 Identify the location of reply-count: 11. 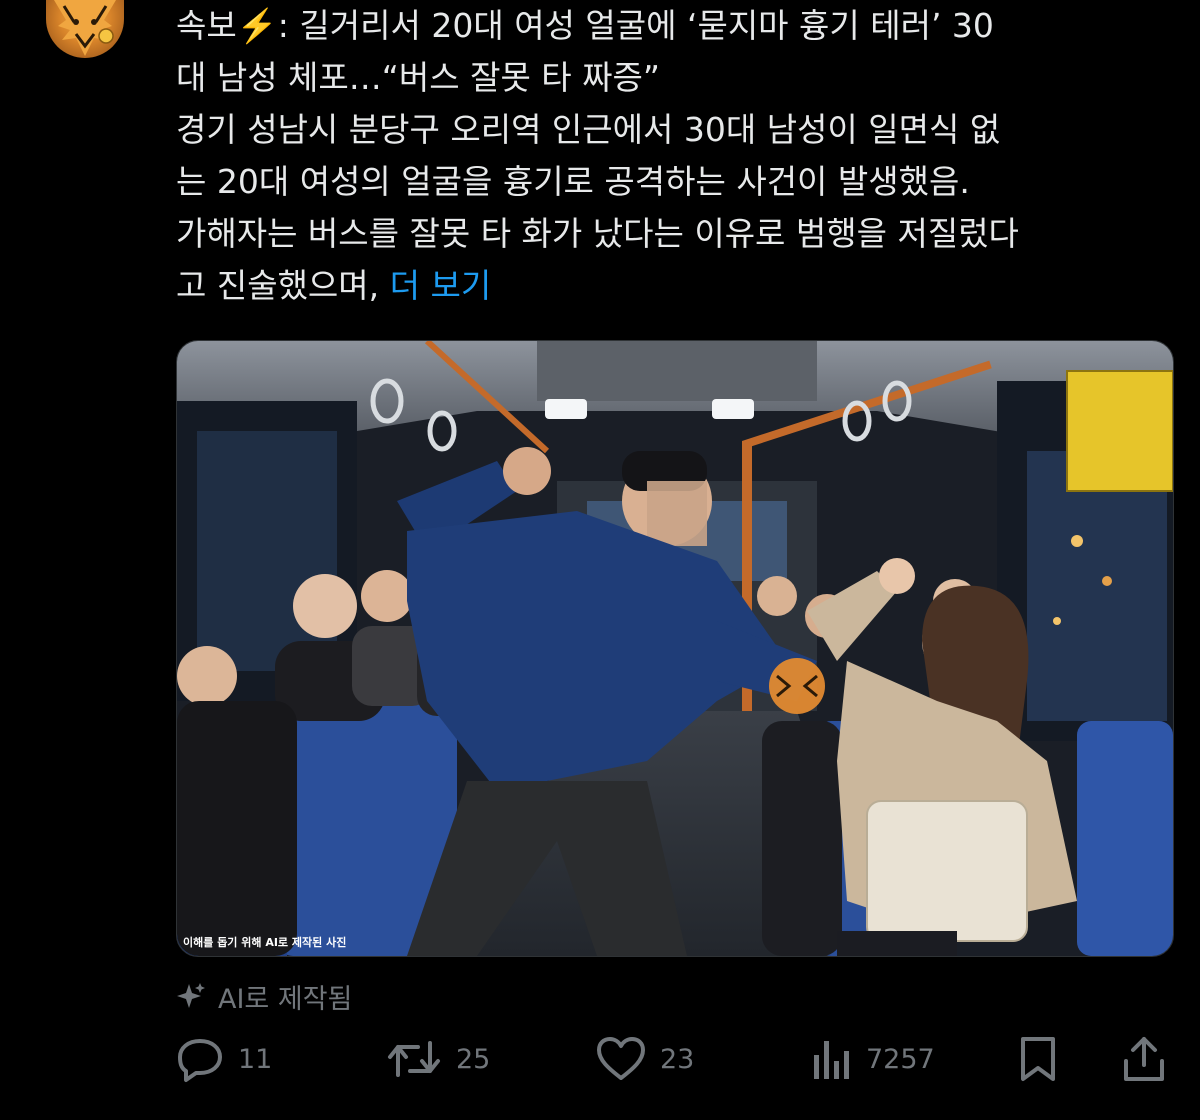
(255, 1059).